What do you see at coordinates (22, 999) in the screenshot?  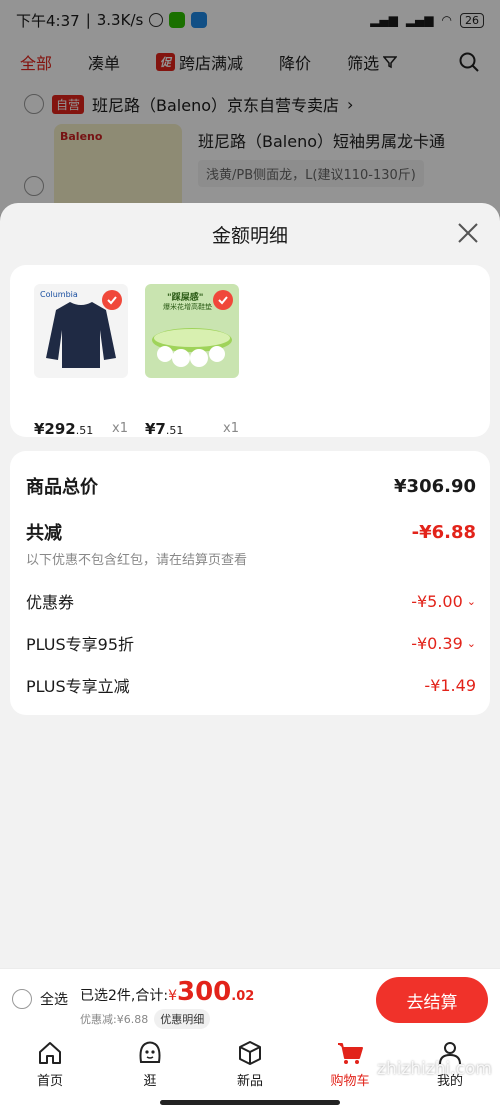 I see `select-all-radio` at bounding box center [22, 999].